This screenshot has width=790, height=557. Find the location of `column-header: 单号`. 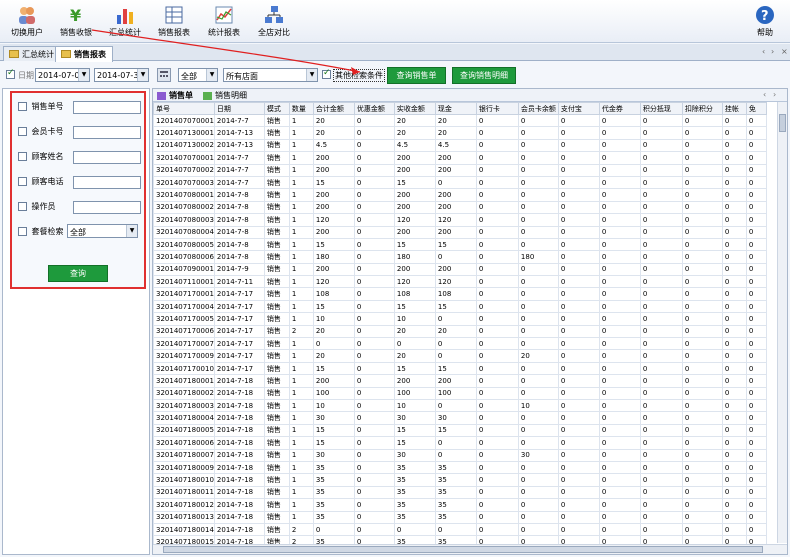

column-header: 单号 is located at coordinates (184, 108).